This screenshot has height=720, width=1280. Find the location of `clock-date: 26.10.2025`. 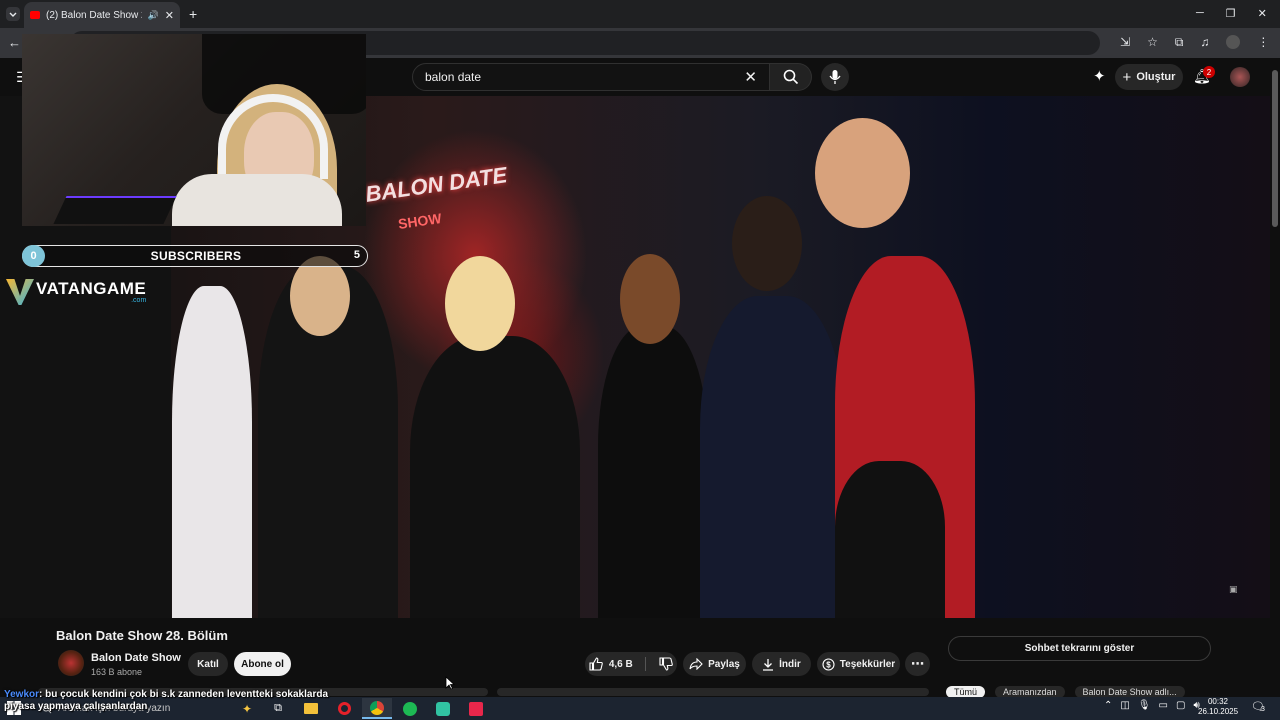

clock-date: 26.10.2025 is located at coordinates (1218, 711).